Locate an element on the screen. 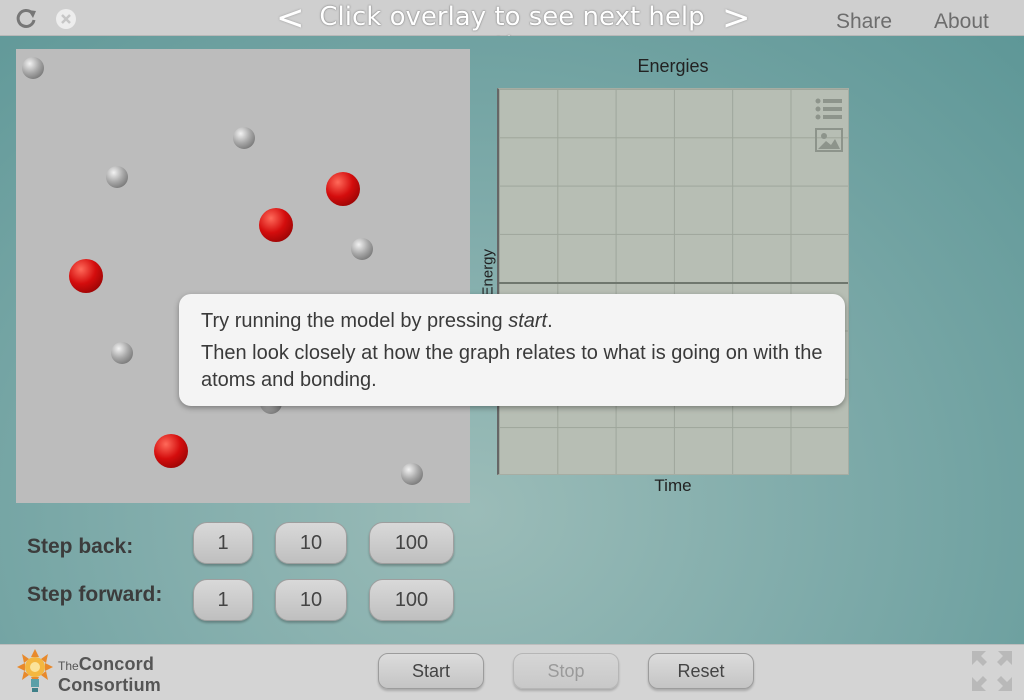 This screenshot has height=700, width=1024. legend-list-icon is located at coordinates (829, 109).